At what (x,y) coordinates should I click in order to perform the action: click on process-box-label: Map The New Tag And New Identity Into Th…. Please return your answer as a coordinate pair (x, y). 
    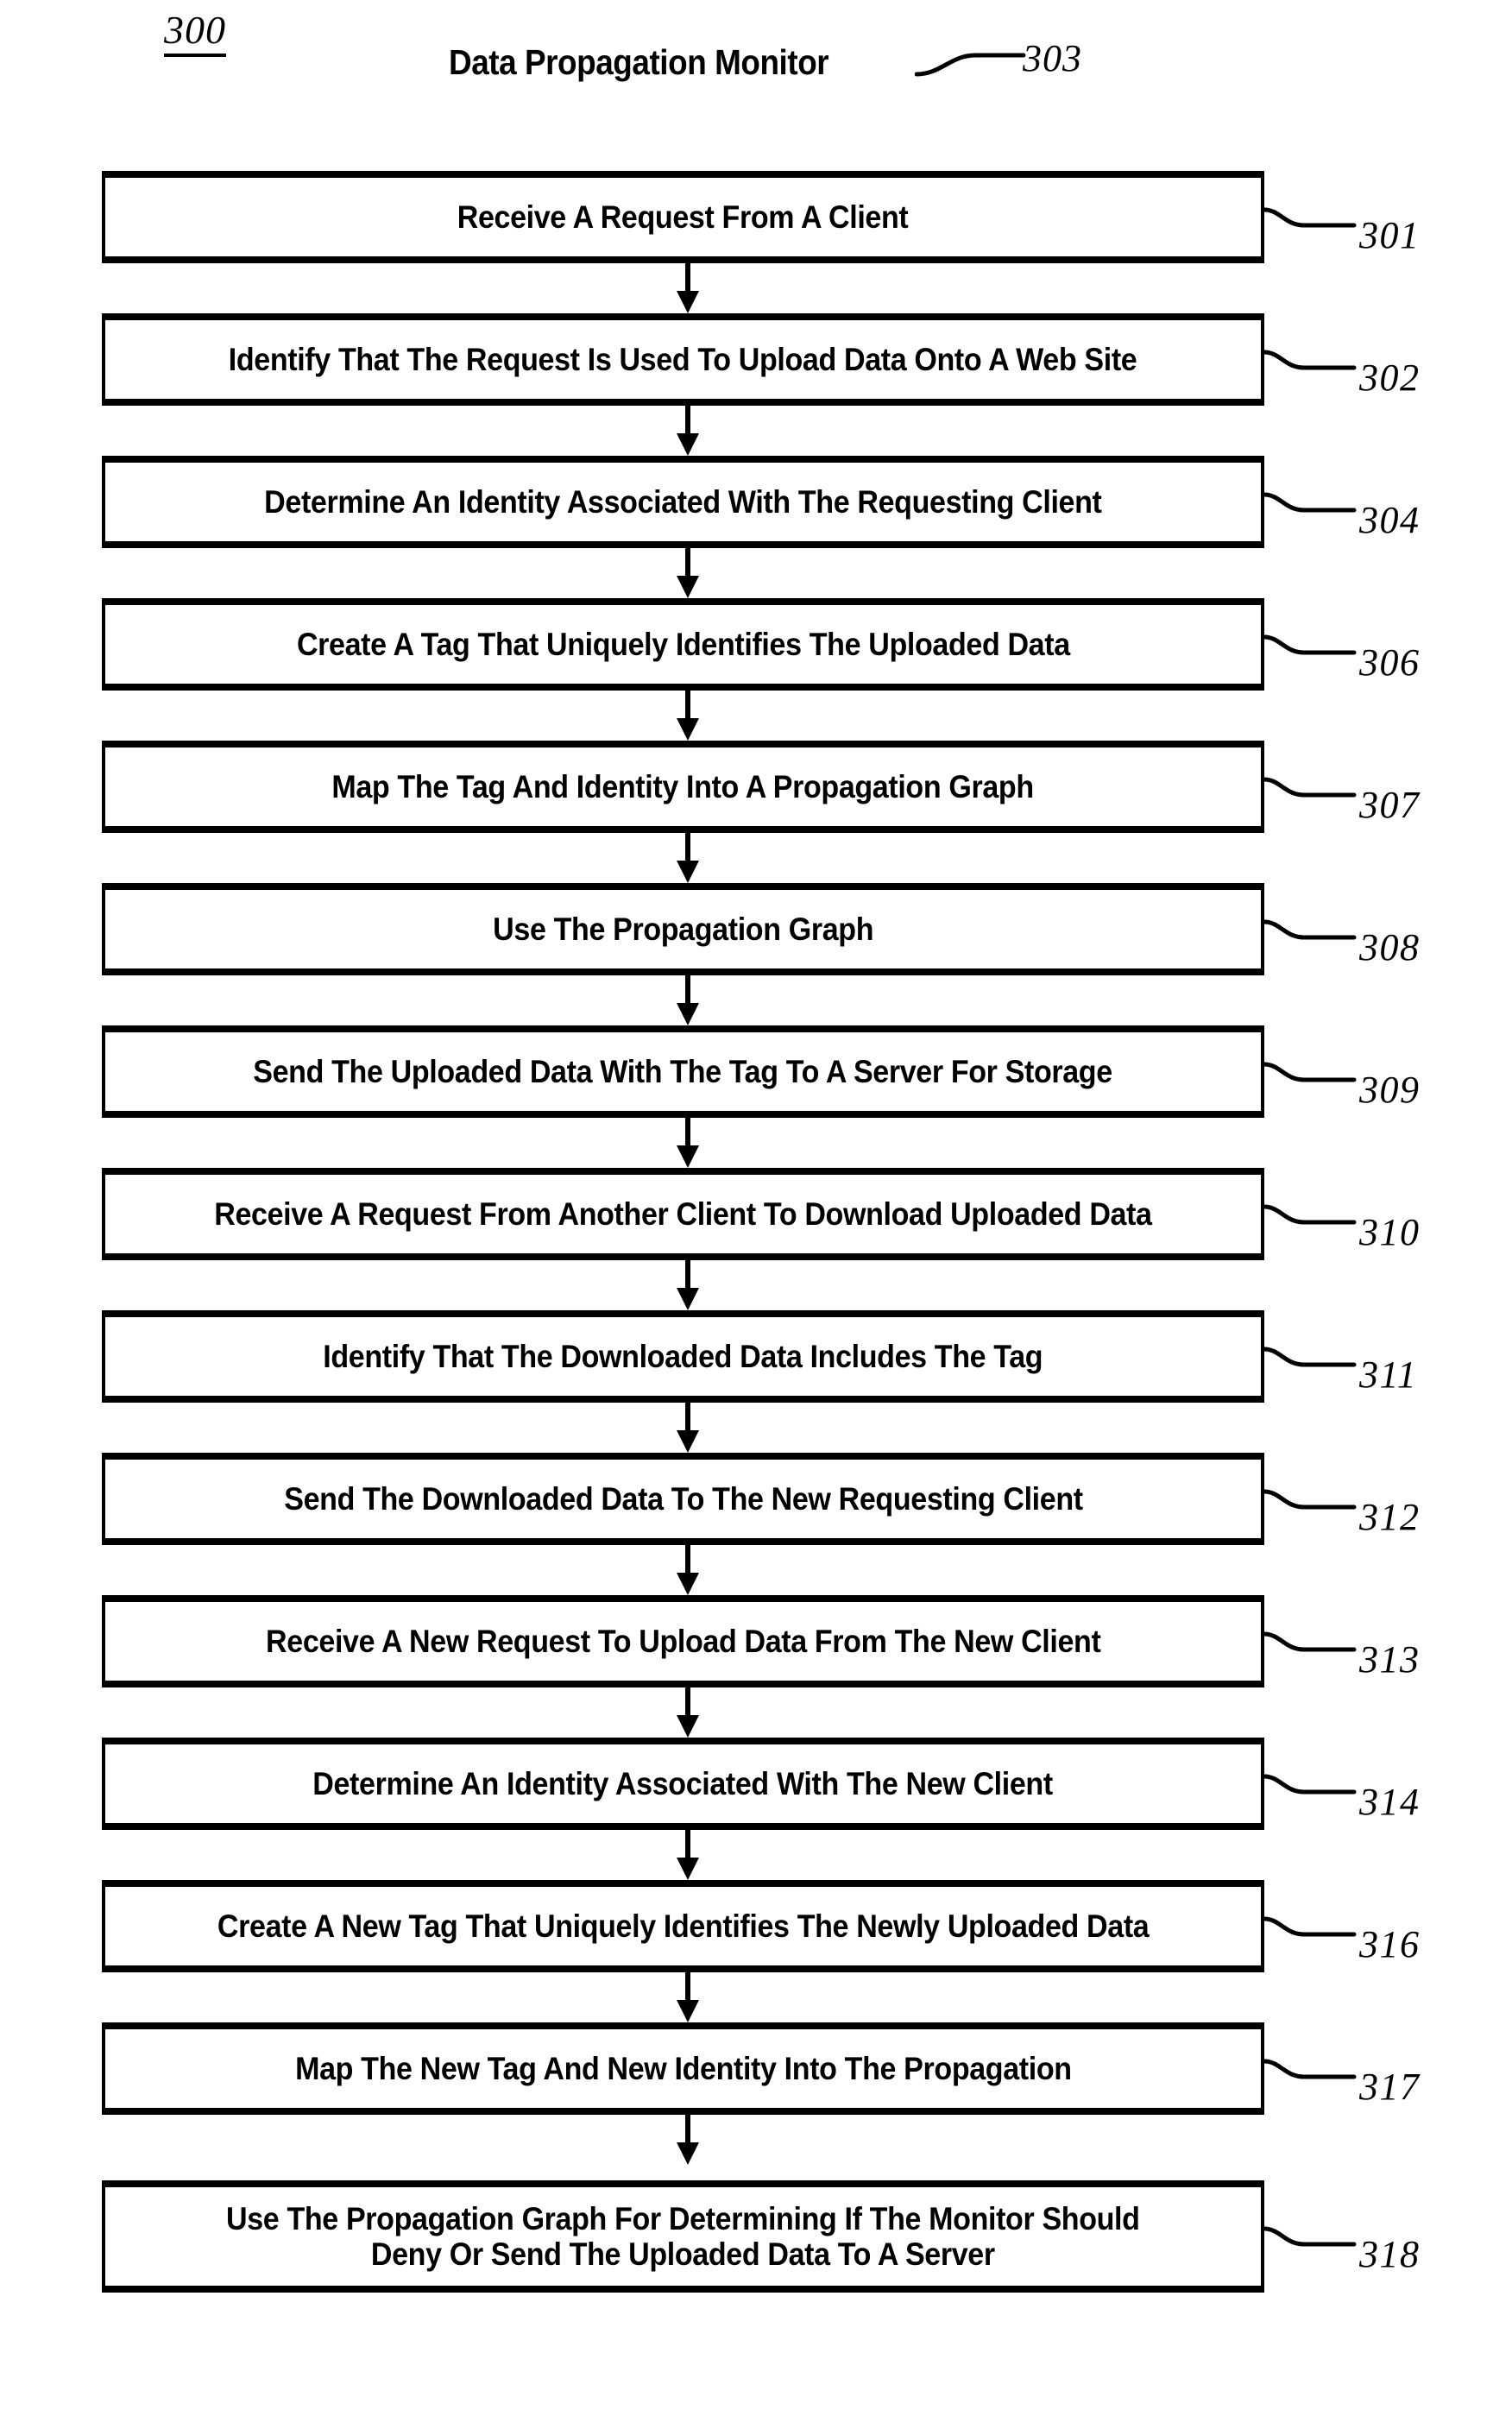
    Looking at the image, I should click on (683, 2068).